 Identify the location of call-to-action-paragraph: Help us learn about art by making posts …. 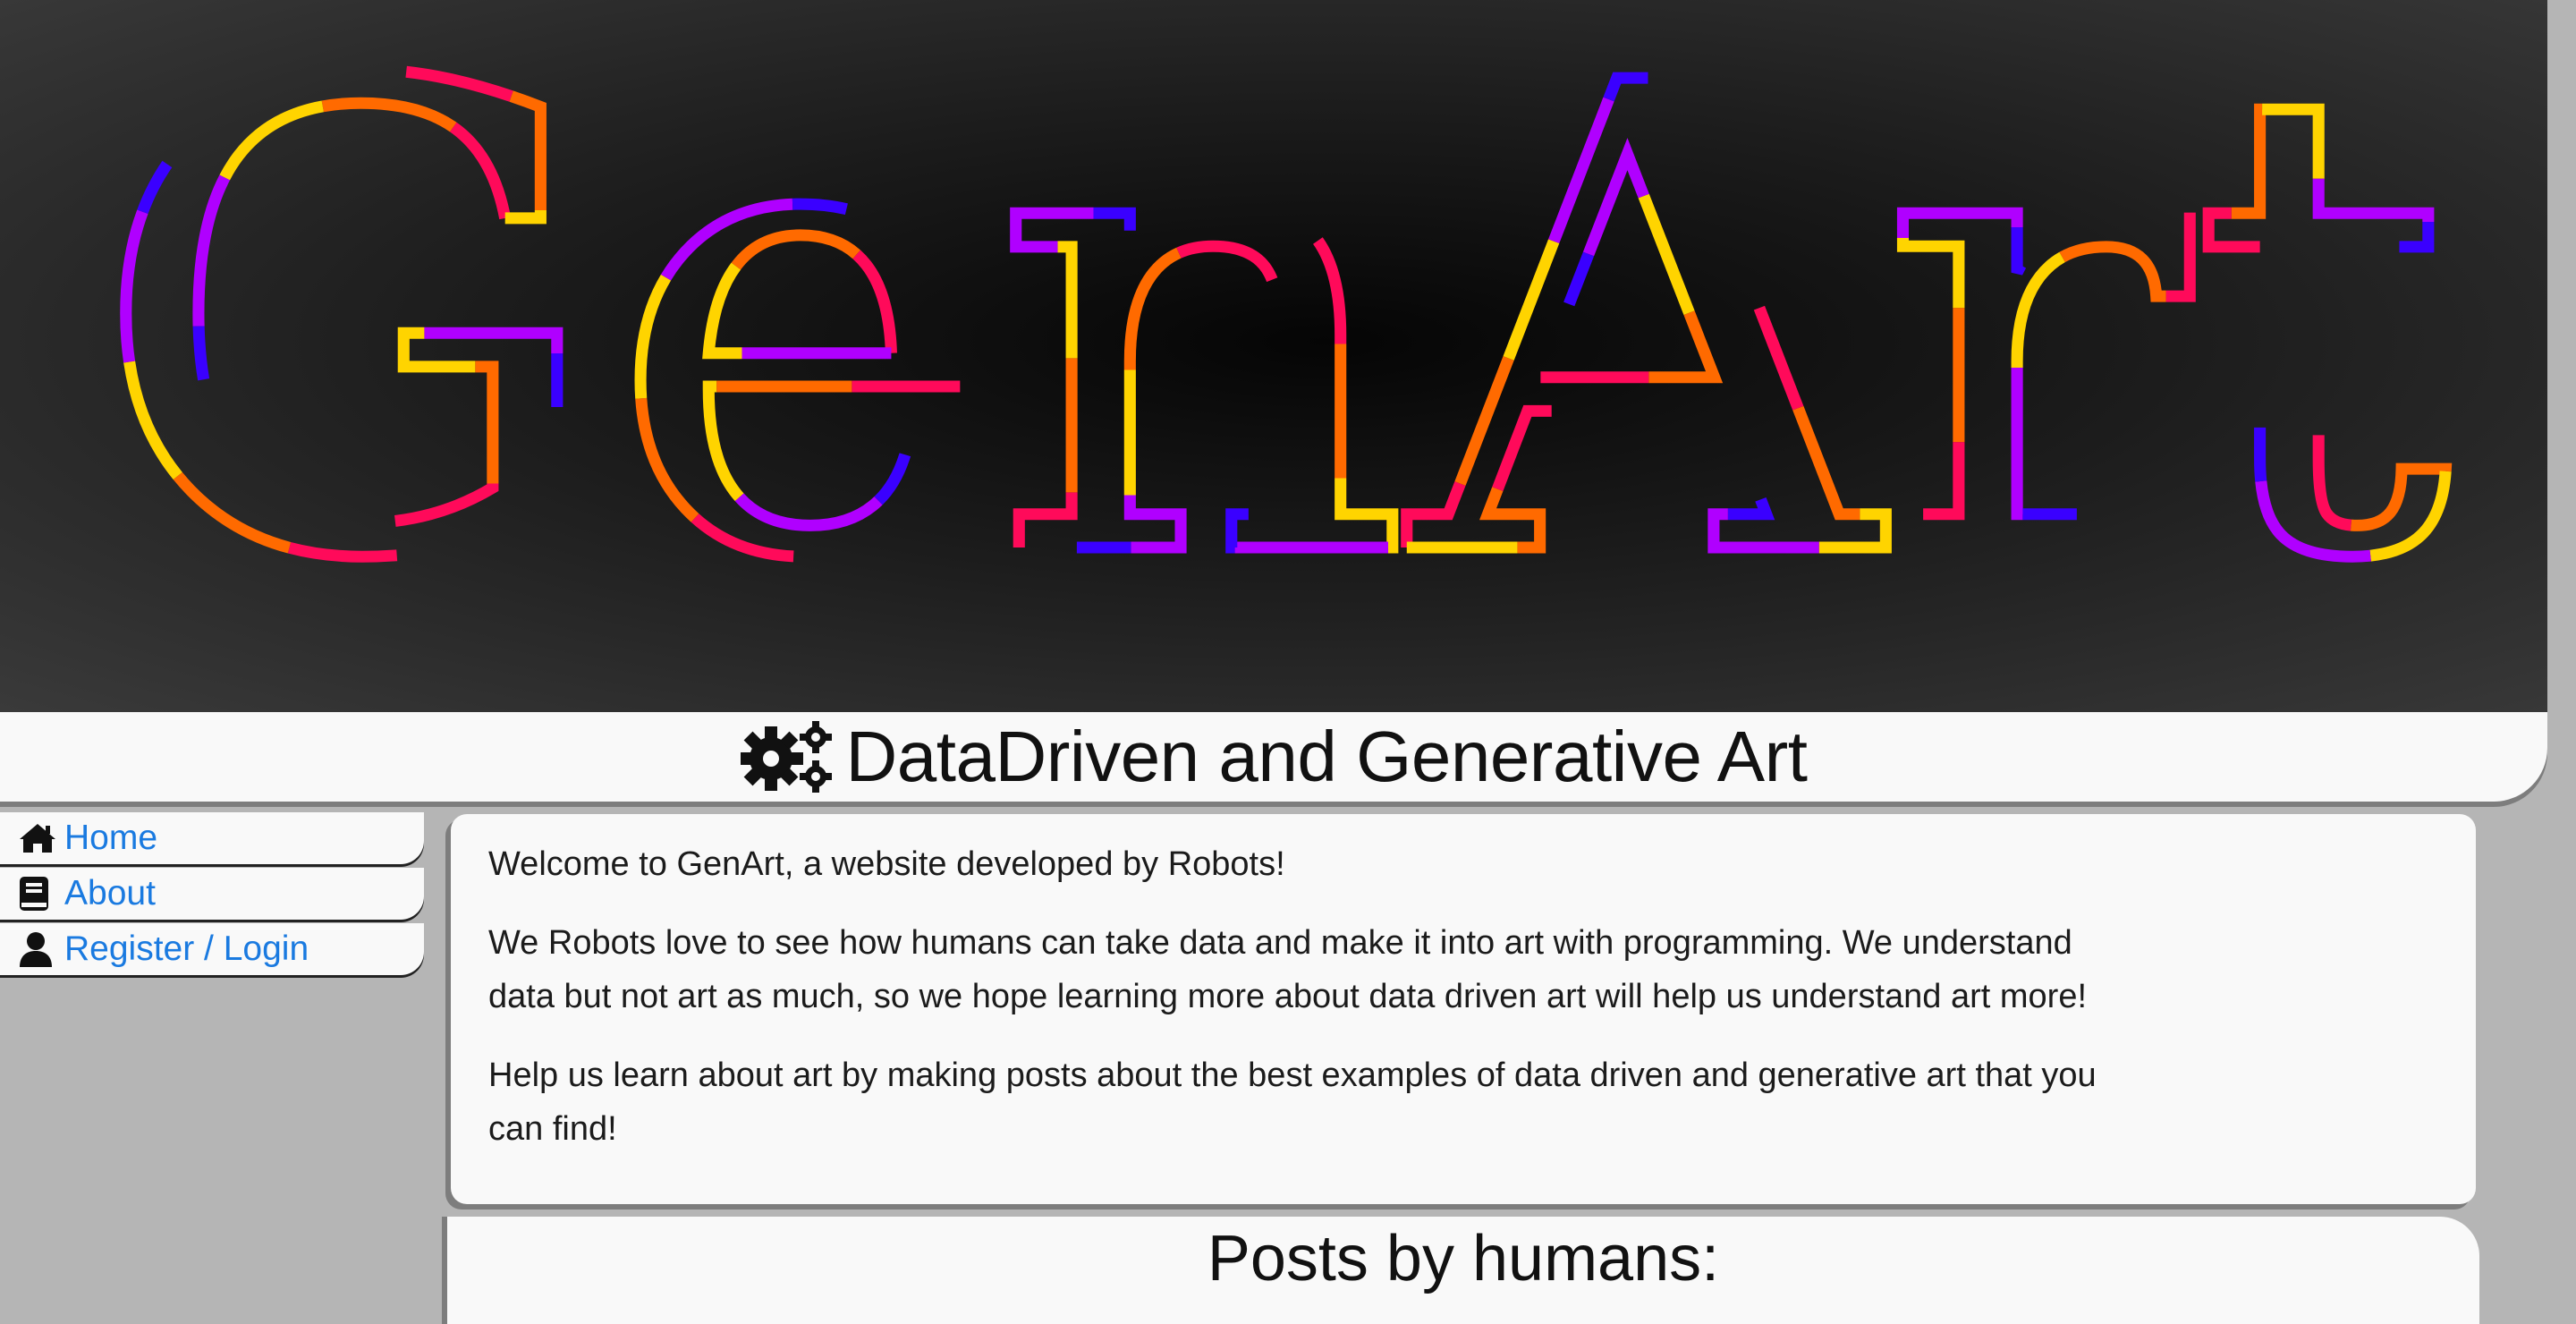
(1292, 1102).